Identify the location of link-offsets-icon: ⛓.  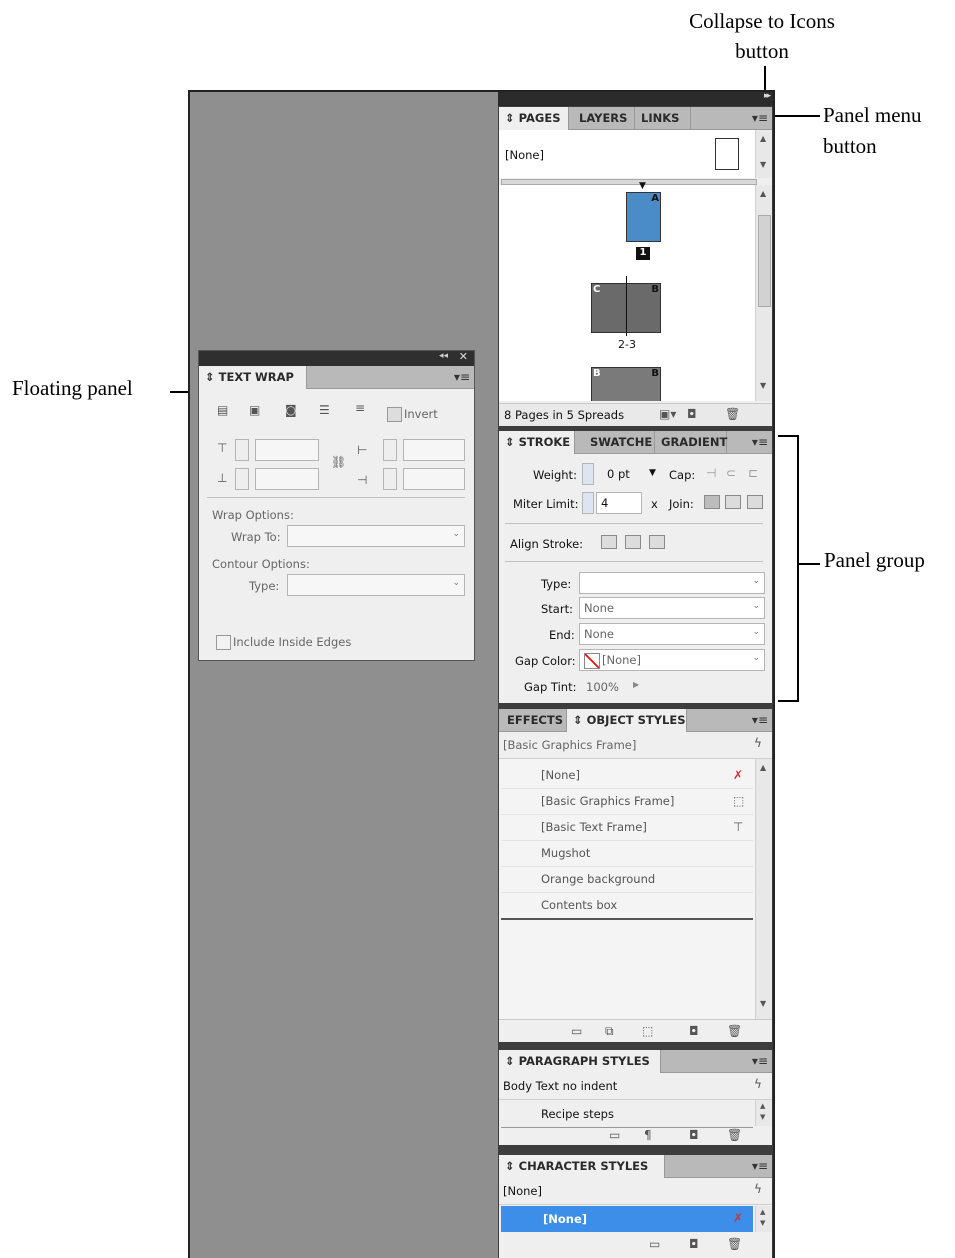
(338, 462).